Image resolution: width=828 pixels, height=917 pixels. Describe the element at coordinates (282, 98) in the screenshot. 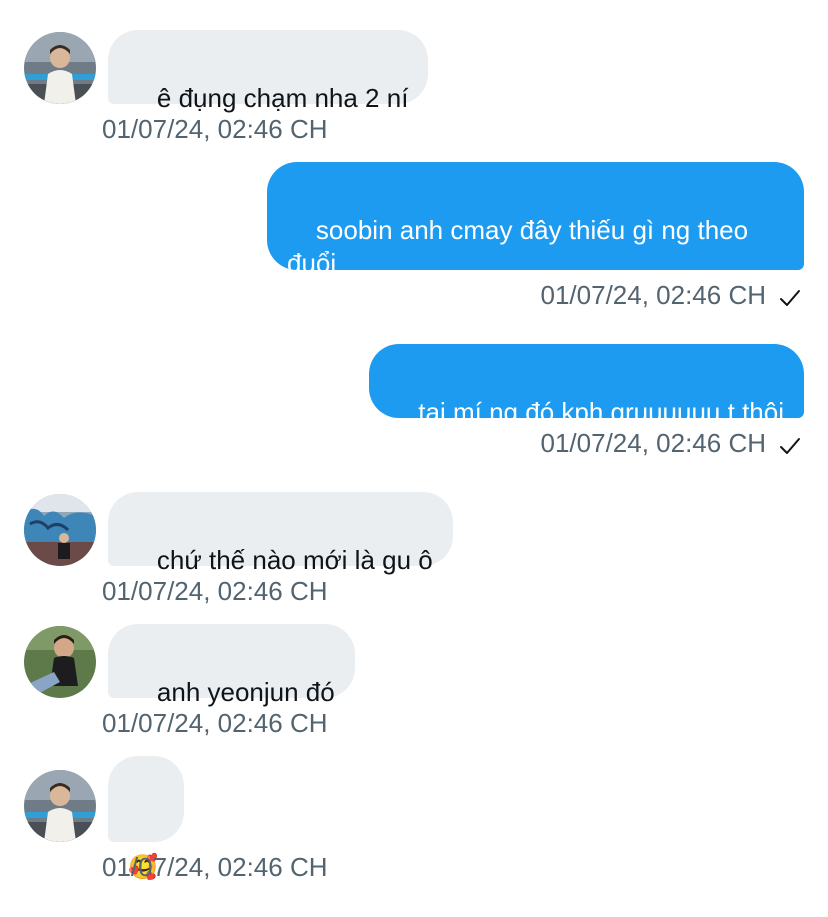

I see `message-text: ê đụng chạm nha 2 ní` at that location.